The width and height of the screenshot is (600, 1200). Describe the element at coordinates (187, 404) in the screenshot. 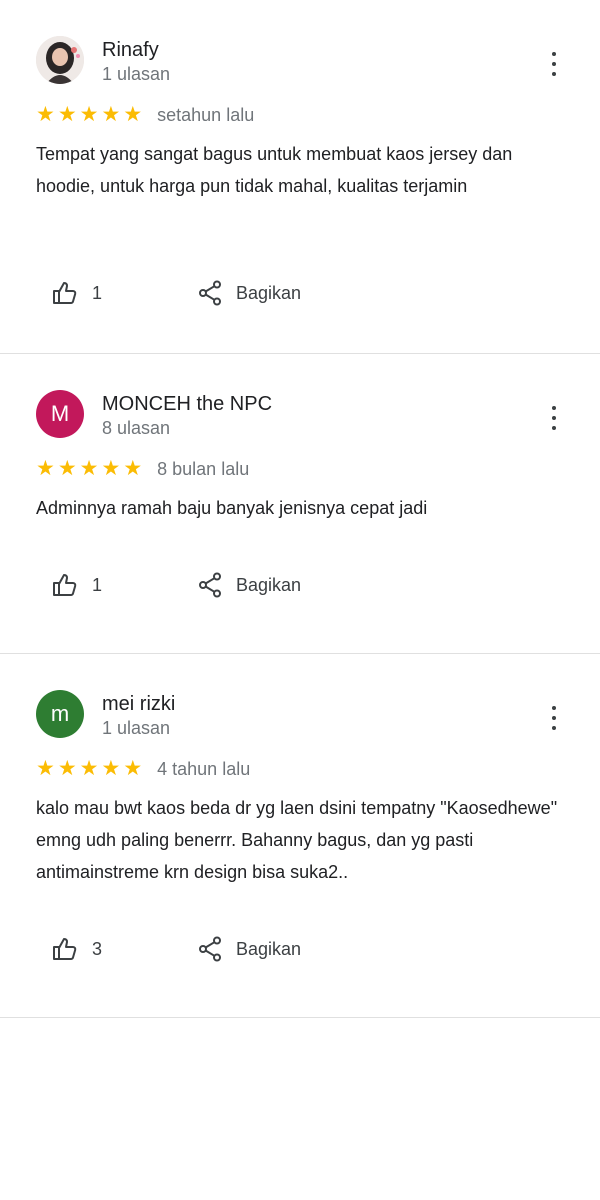

I see `reviewer-name: MONCEH the NPC` at that location.